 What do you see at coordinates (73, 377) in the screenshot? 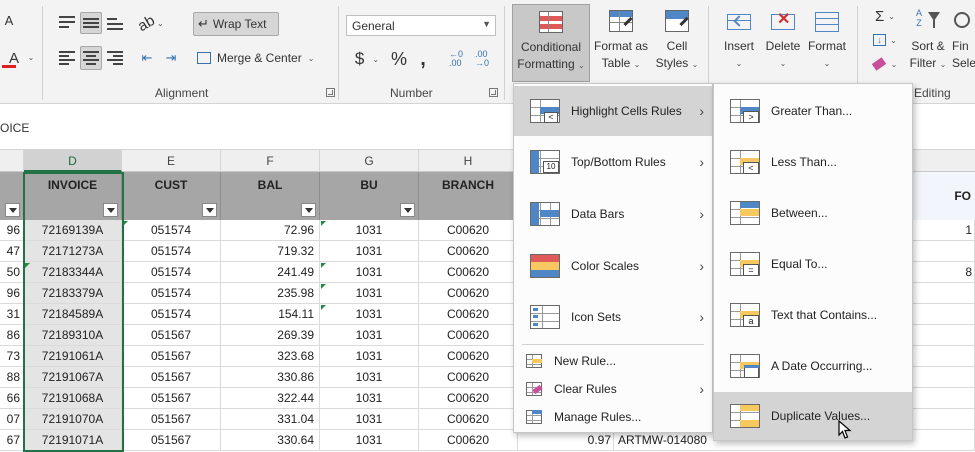
I see `cell-invoice: 72191067A` at bounding box center [73, 377].